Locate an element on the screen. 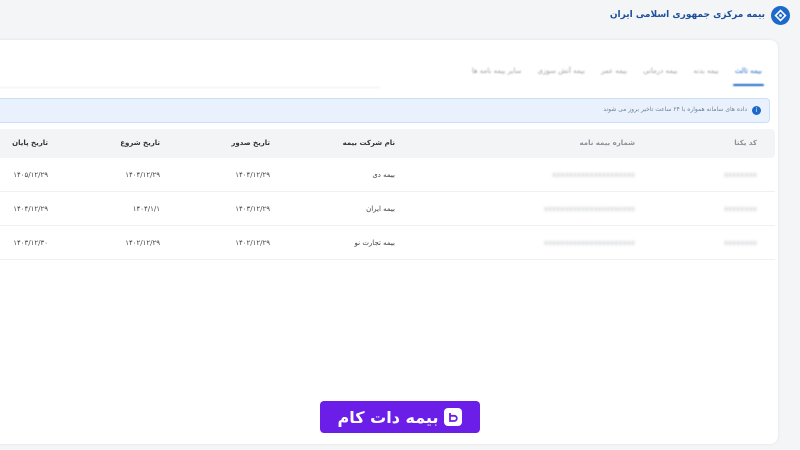  cell-company: بیمه ایران is located at coordinates (380, 209).